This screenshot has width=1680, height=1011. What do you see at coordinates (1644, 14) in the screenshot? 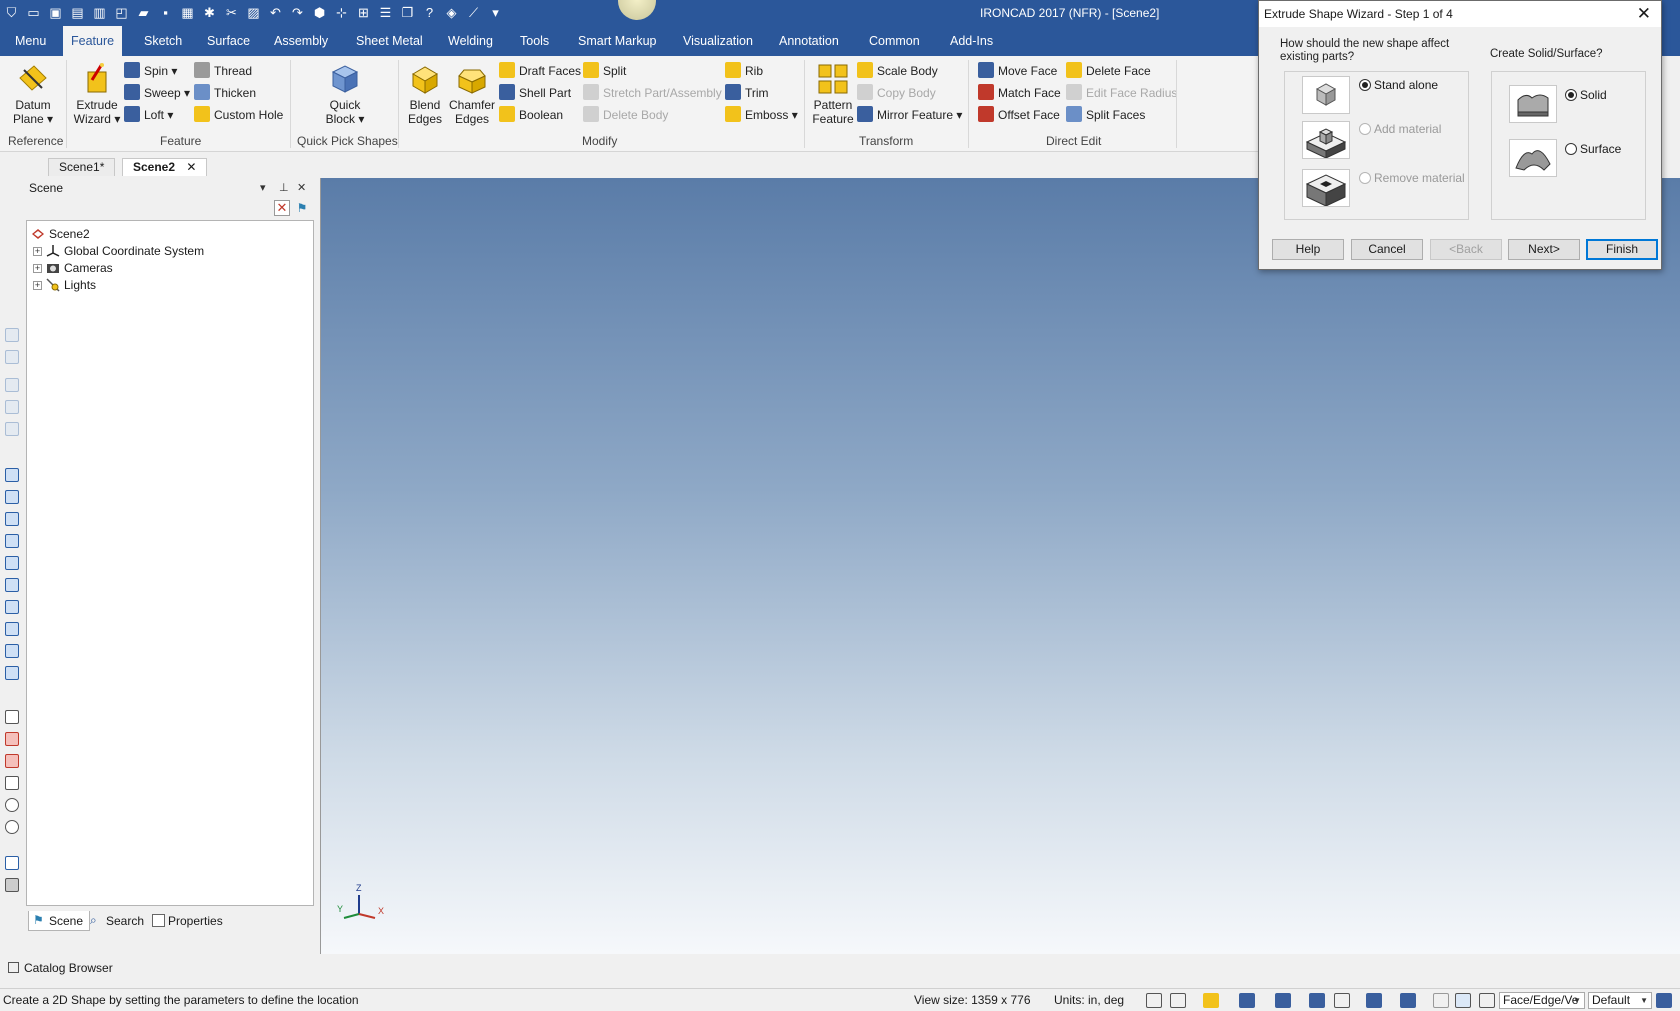
I see `dialog-close-icon: ✕` at bounding box center [1644, 14].